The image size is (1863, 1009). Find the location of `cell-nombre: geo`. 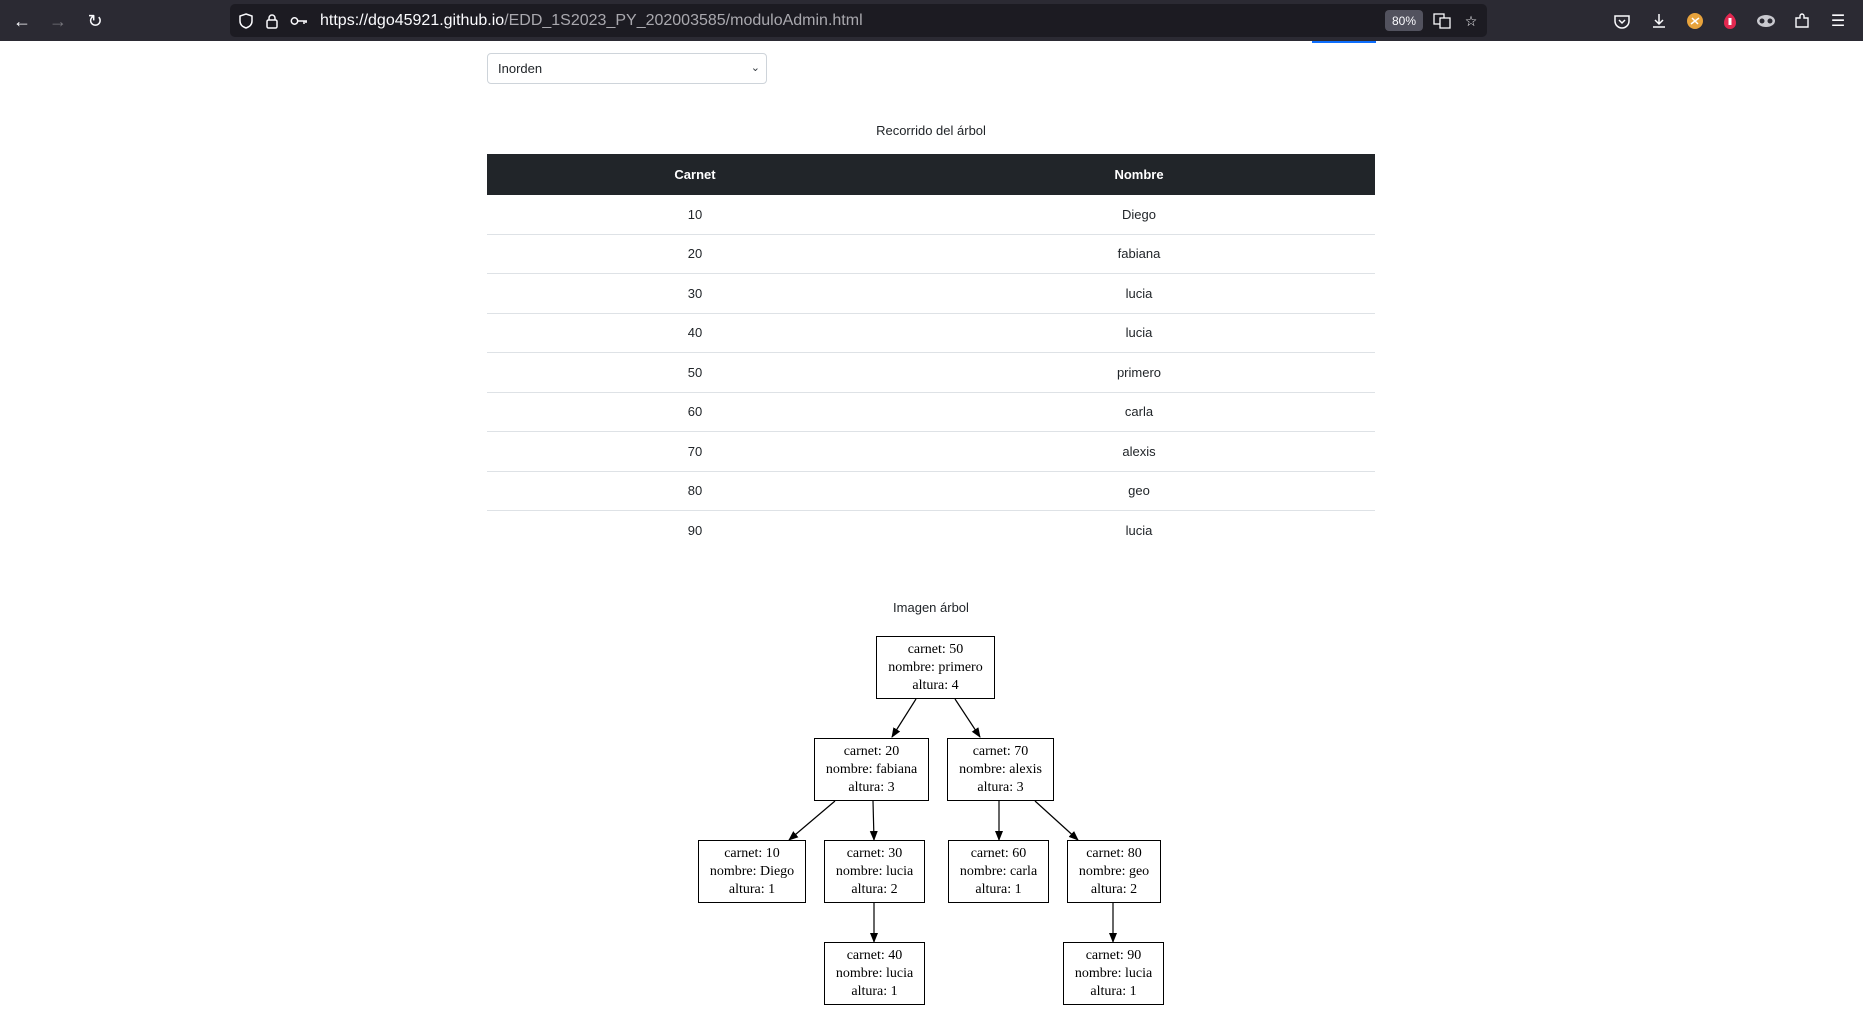

cell-nombre: geo is located at coordinates (1139, 491).